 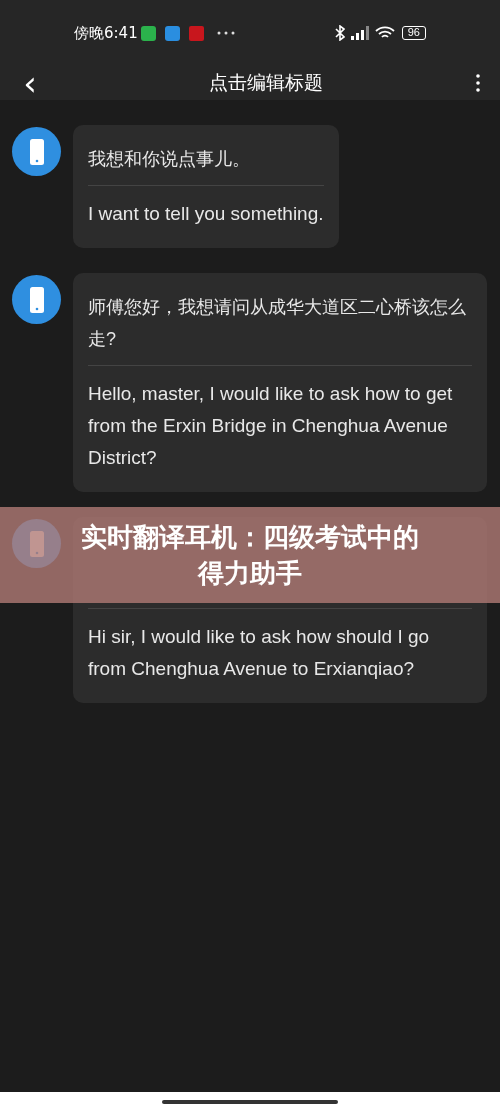 What do you see at coordinates (206, 214) in the screenshot?
I see `translation-text: I want to tell you something.` at bounding box center [206, 214].